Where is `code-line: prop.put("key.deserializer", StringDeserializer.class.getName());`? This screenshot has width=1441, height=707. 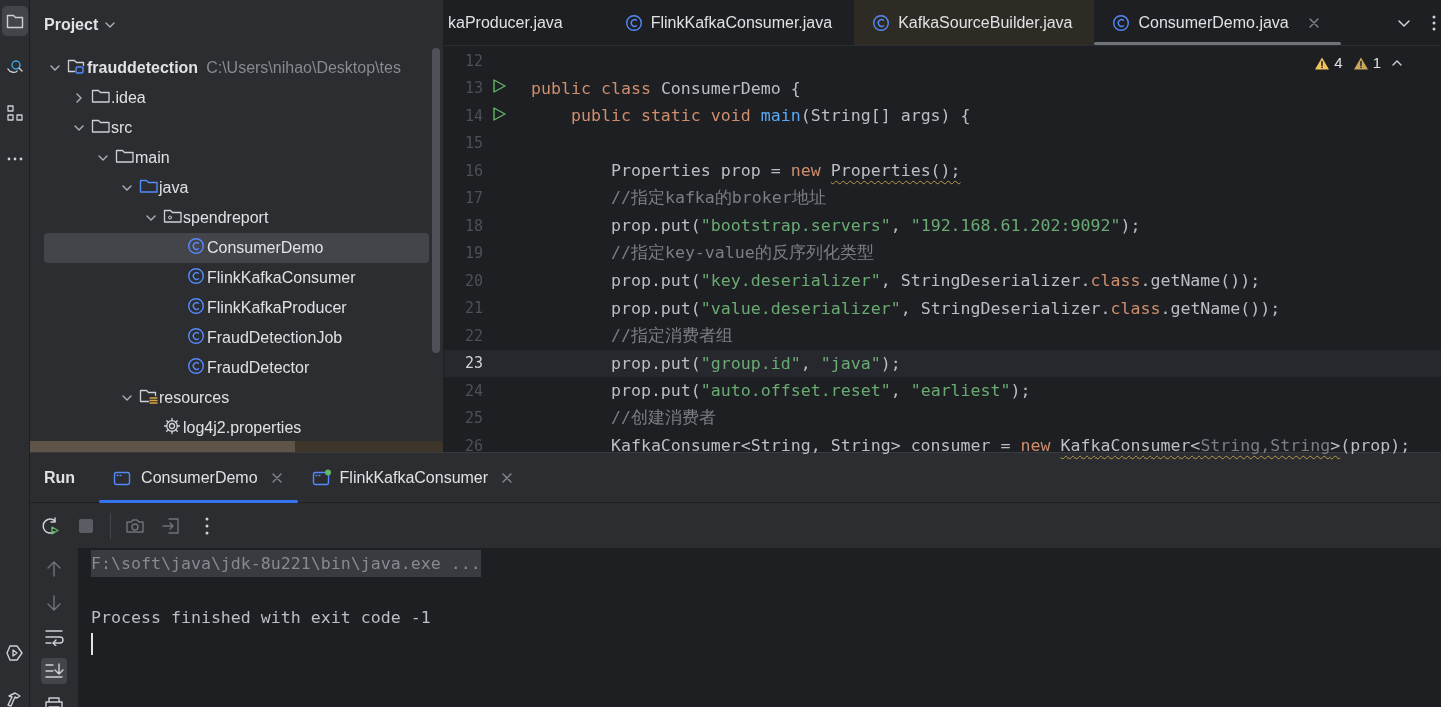
code-line: prop.put("key.deserializer", StringDeserializer.class.getName()); is located at coordinates (935, 281).